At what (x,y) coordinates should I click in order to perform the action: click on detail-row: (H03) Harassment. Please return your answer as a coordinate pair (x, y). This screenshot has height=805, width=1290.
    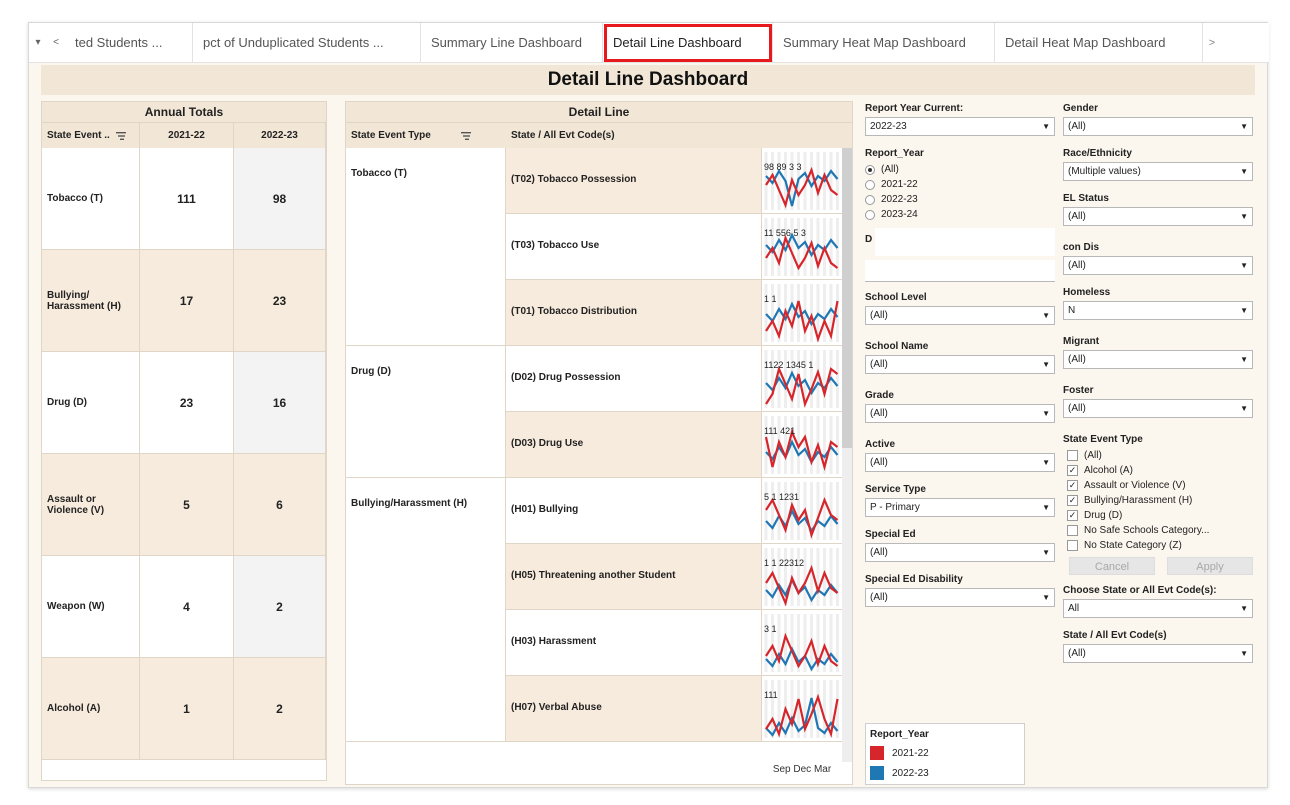
    Looking at the image, I should click on (634, 643).